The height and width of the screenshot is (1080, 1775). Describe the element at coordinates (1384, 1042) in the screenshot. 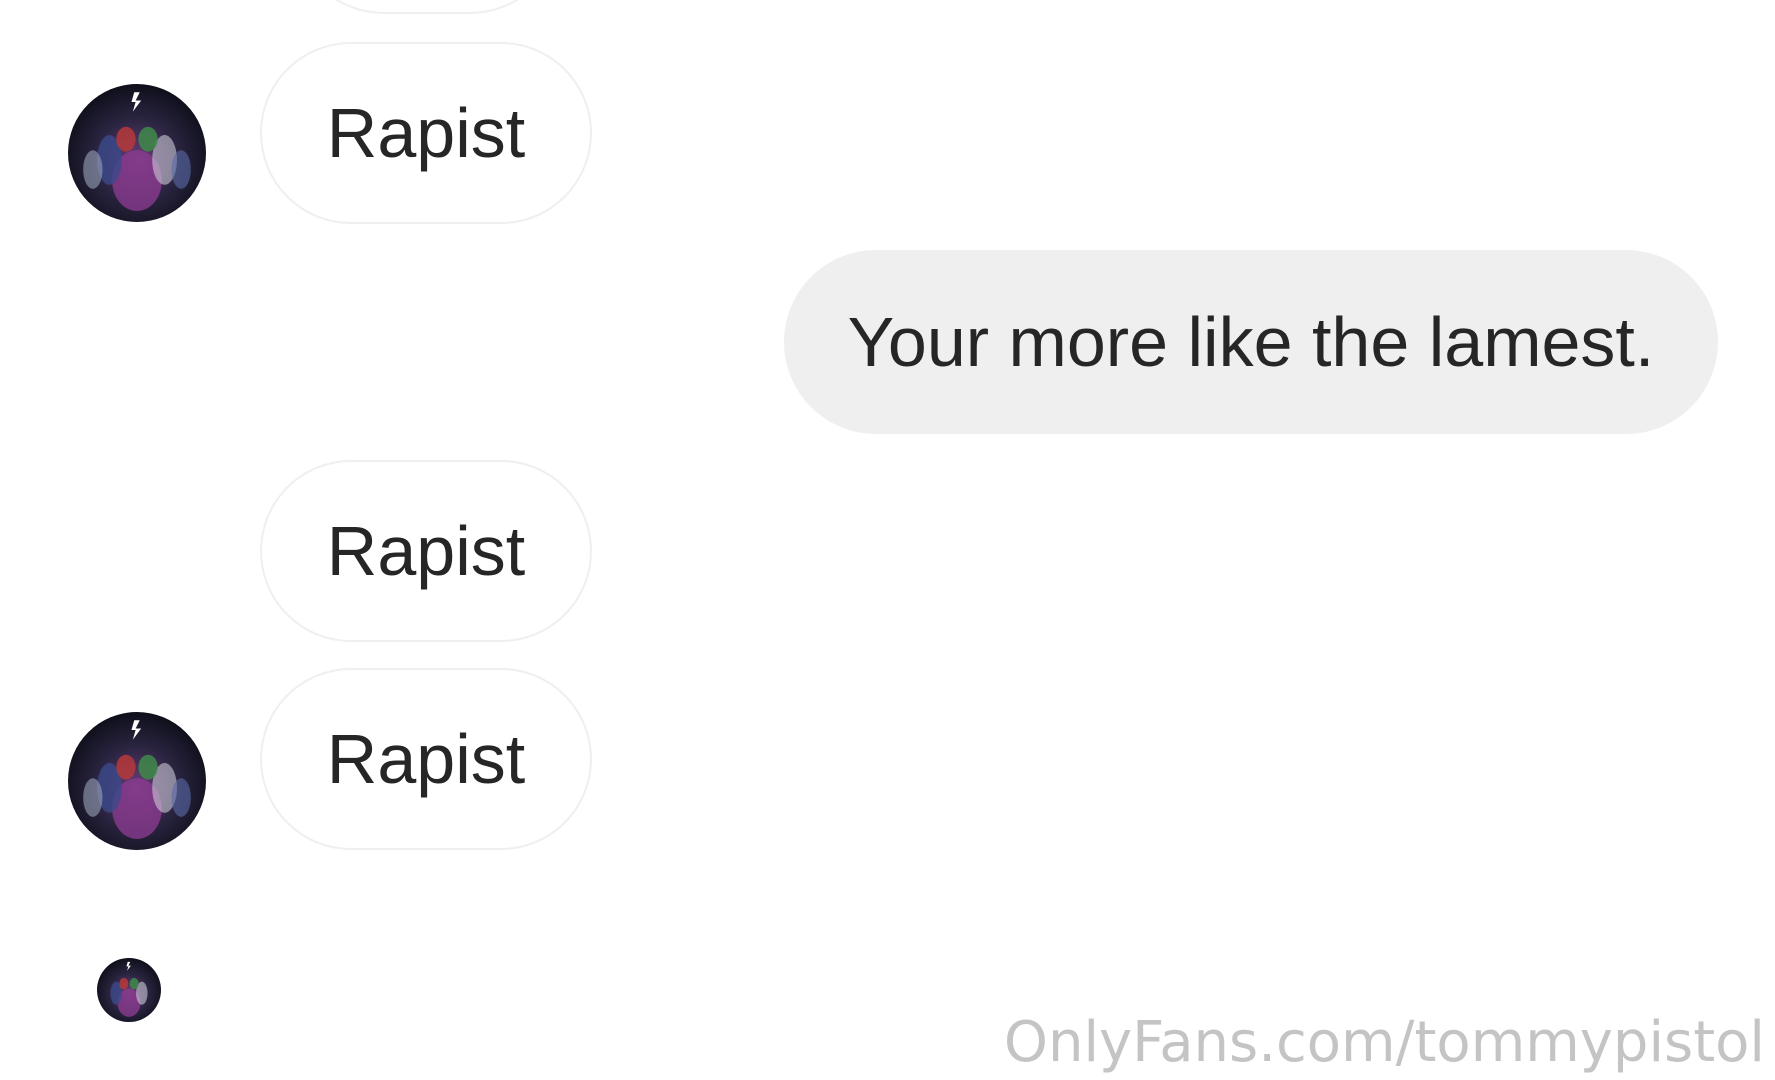

I see `watermark-text: OnlyFans.com/tommypistol` at that location.